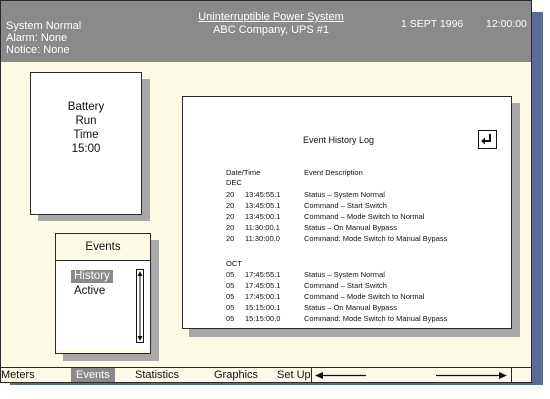 The width and height of the screenshot is (550, 399). What do you see at coordinates (86, 135) in the screenshot?
I see `time-label: Time` at bounding box center [86, 135].